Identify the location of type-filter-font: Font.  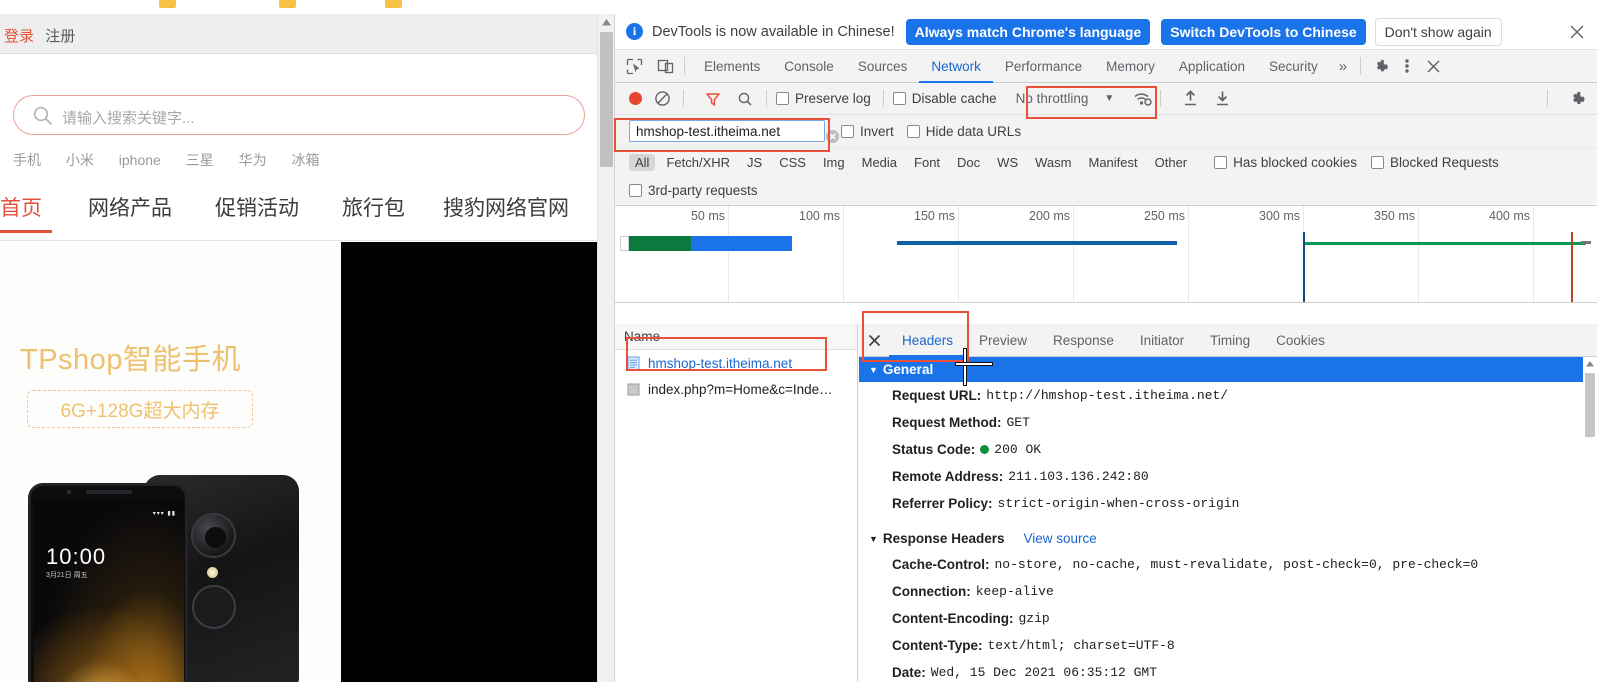
(927, 162).